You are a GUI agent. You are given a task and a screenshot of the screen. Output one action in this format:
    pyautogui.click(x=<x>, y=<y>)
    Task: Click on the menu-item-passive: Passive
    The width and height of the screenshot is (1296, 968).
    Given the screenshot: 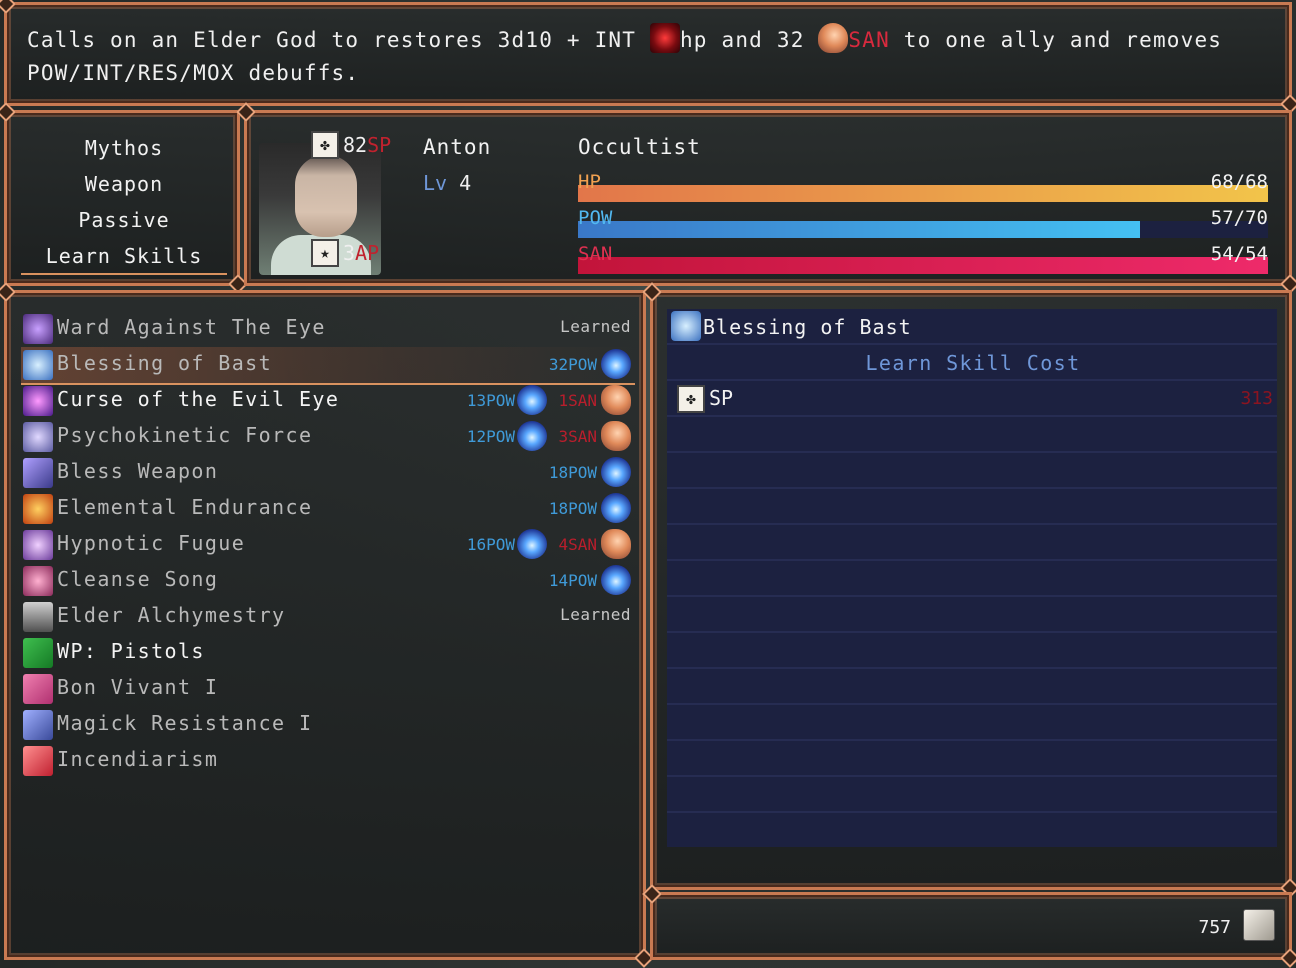 What is the action you would take?
    pyautogui.click(x=124, y=220)
    